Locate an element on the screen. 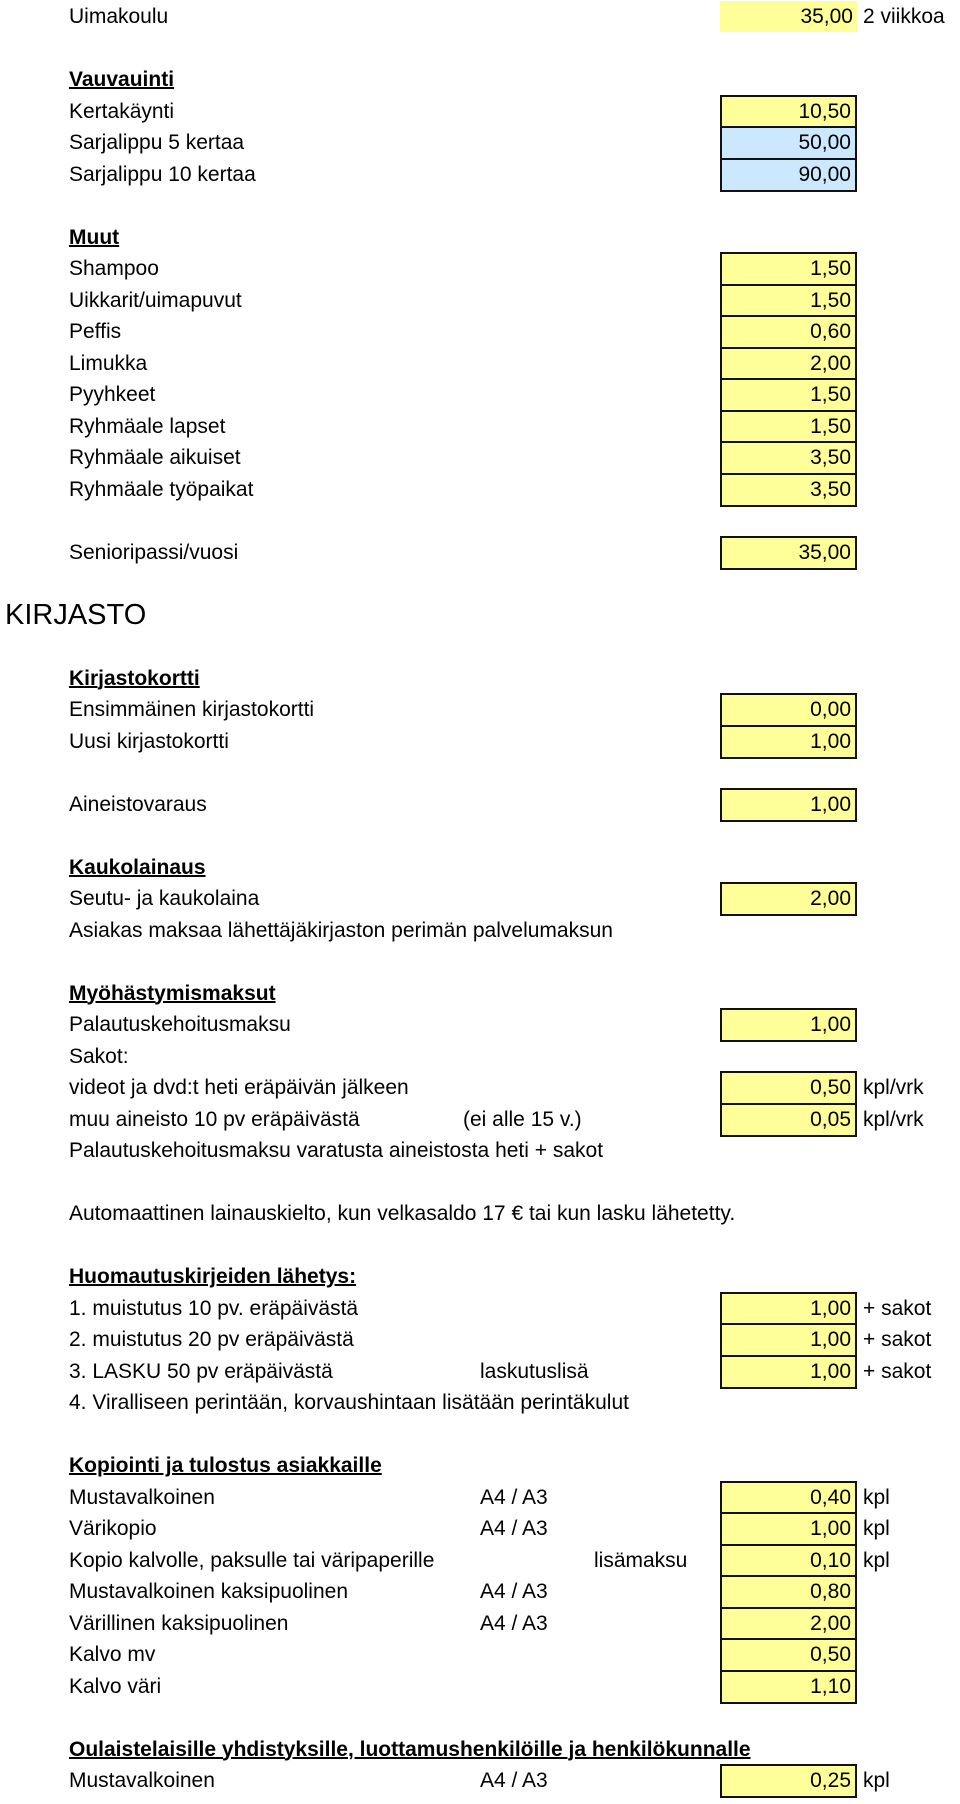 Image resolution: width=960 pixels, height=1804 pixels. note-ei-alle-15-v: (ei alle 15 v.) is located at coordinates (522, 1119).